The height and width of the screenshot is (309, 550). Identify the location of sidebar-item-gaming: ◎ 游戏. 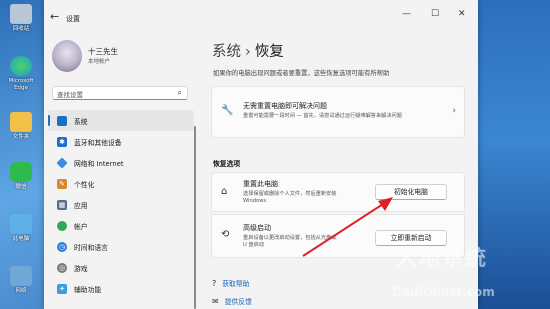
(121, 267).